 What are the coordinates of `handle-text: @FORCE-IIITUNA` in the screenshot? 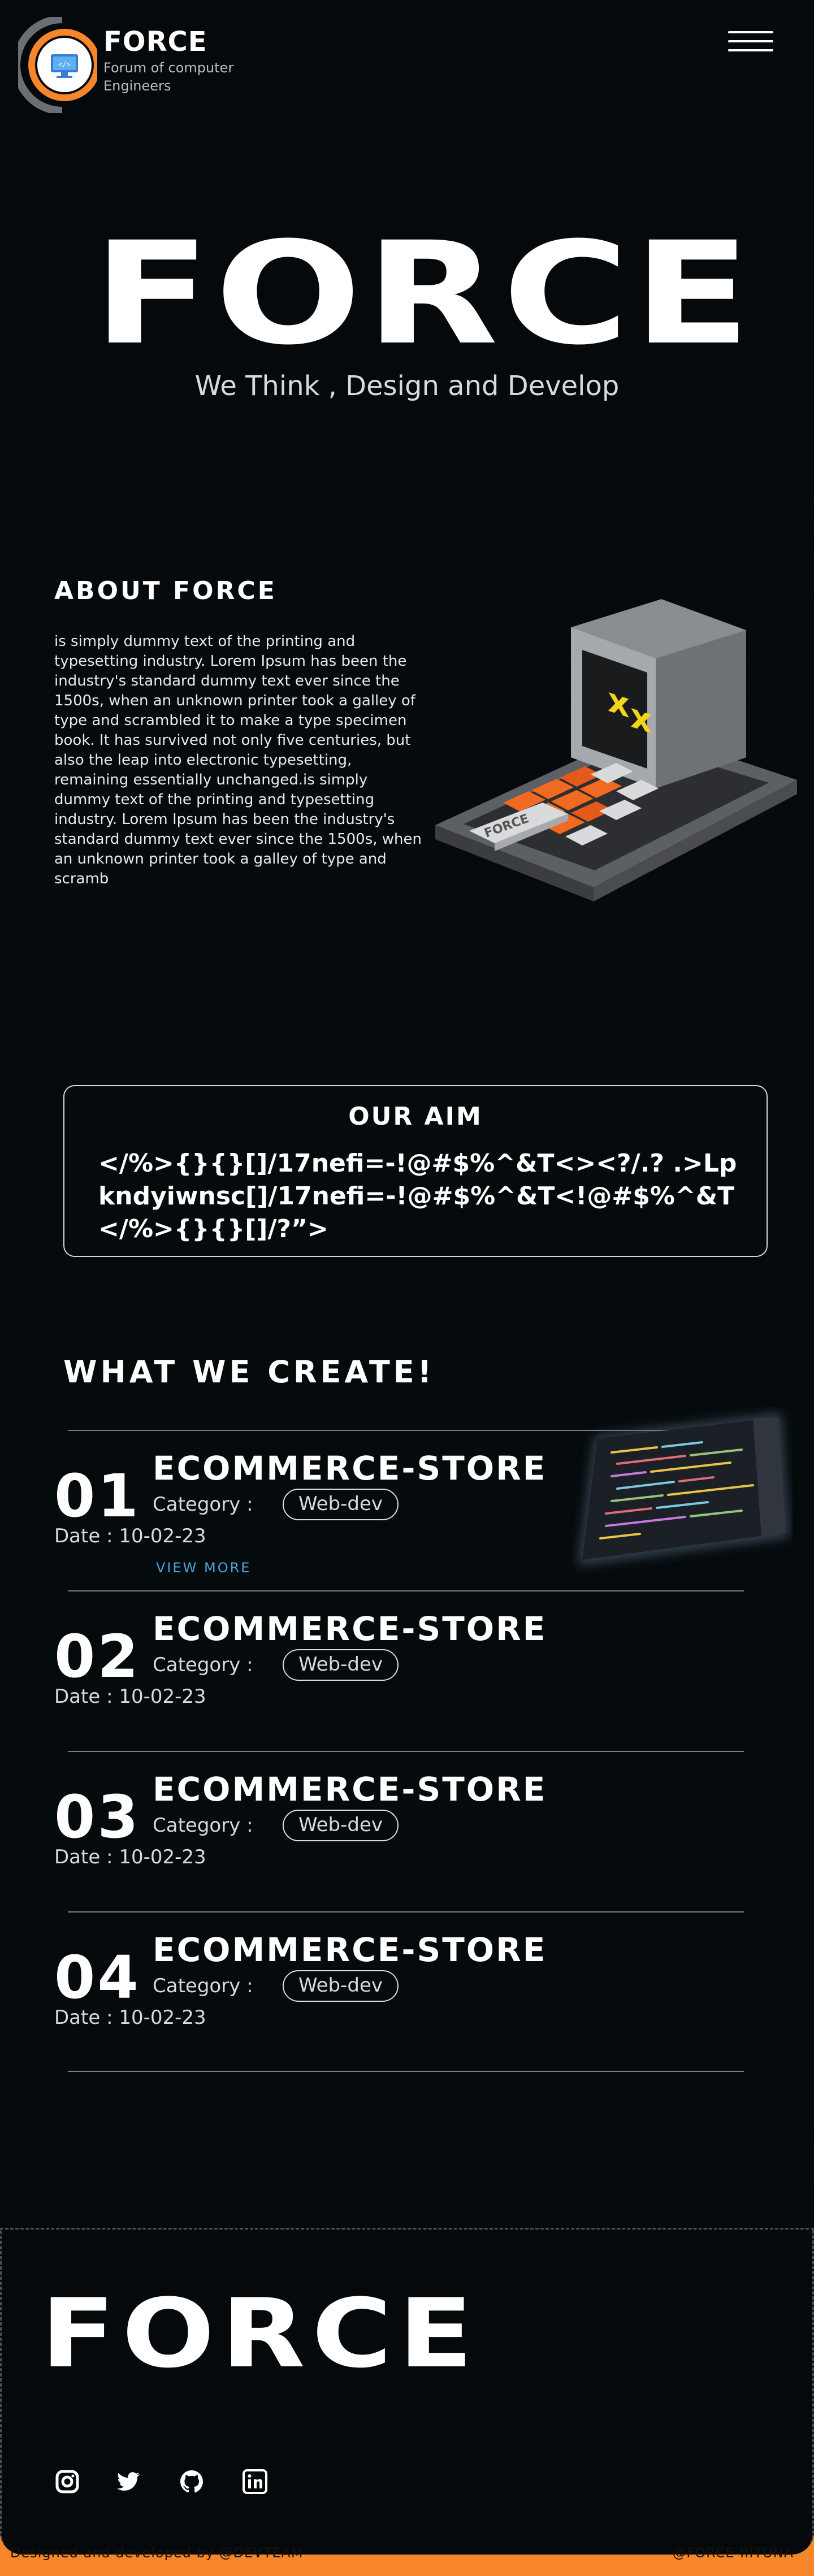 It's located at (733, 2553).